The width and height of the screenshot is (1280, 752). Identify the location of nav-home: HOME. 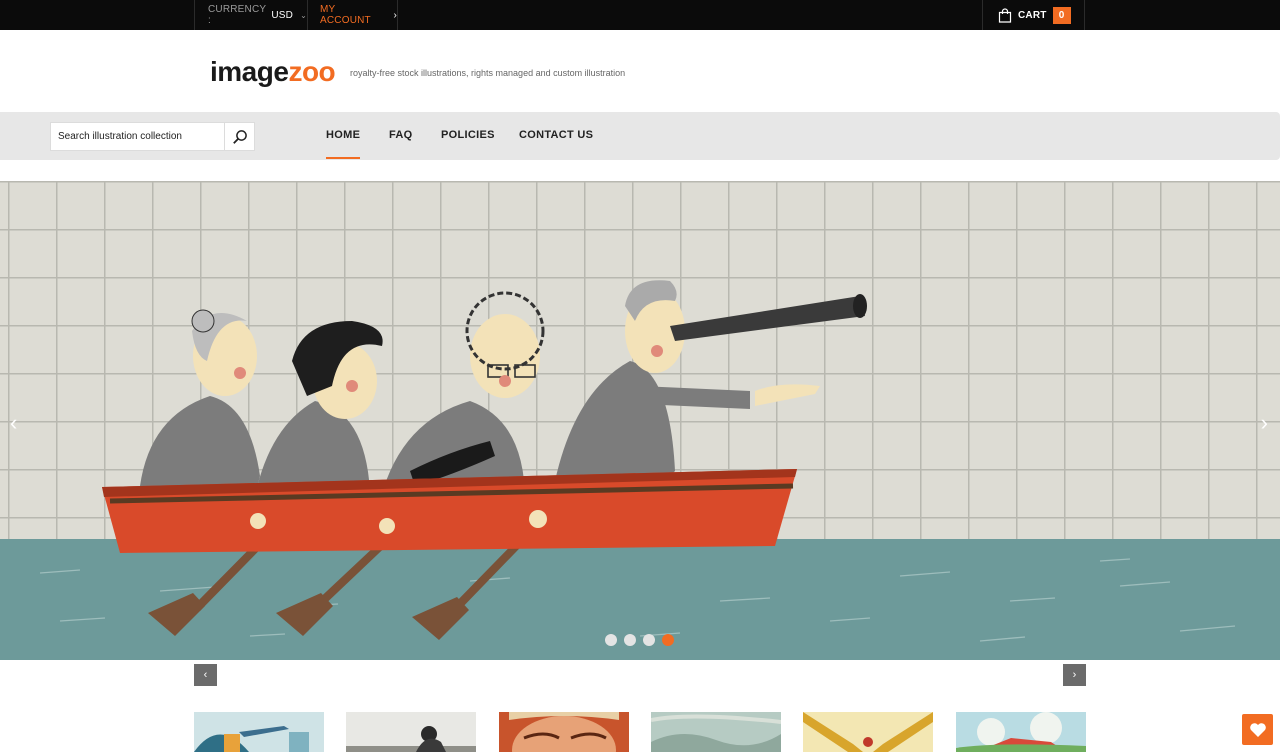
(343, 135).